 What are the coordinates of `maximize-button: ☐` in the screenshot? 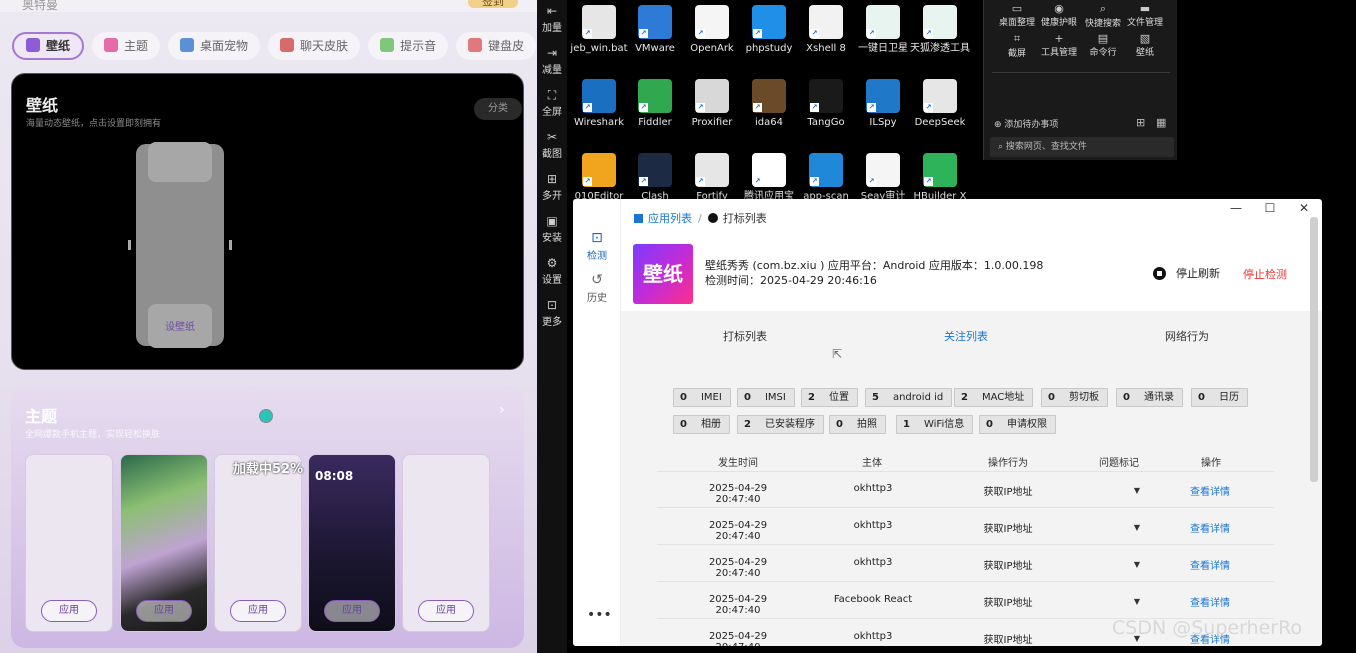 It's located at (1270, 208).